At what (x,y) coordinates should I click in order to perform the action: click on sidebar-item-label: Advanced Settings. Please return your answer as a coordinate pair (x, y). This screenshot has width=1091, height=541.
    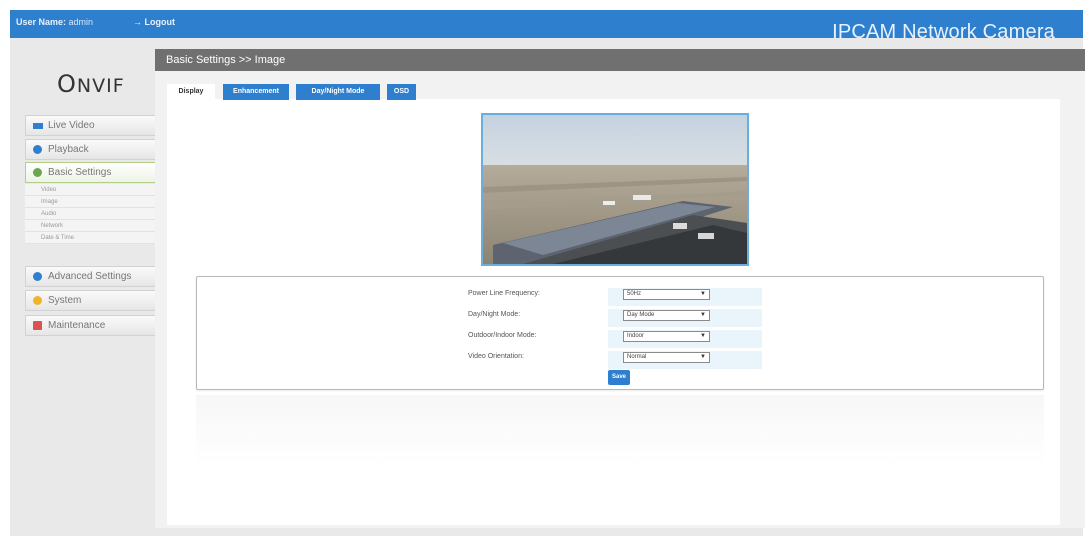
    Looking at the image, I should click on (90, 276).